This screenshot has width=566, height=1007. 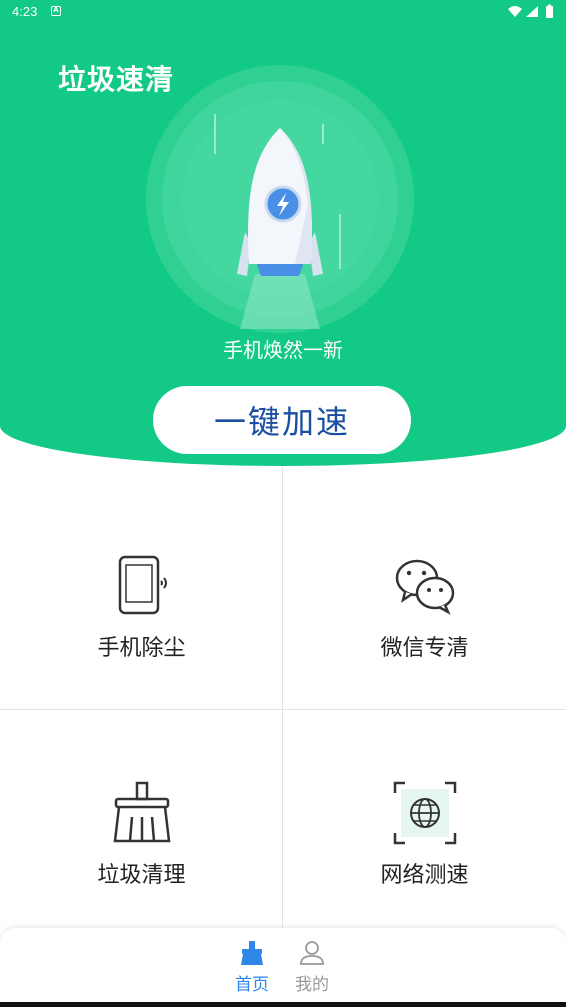 What do you see at coordinates (283, 350) in the screenshot?
I see `slogan-text: 手机焕然一新` at bounding box center [283, 350].